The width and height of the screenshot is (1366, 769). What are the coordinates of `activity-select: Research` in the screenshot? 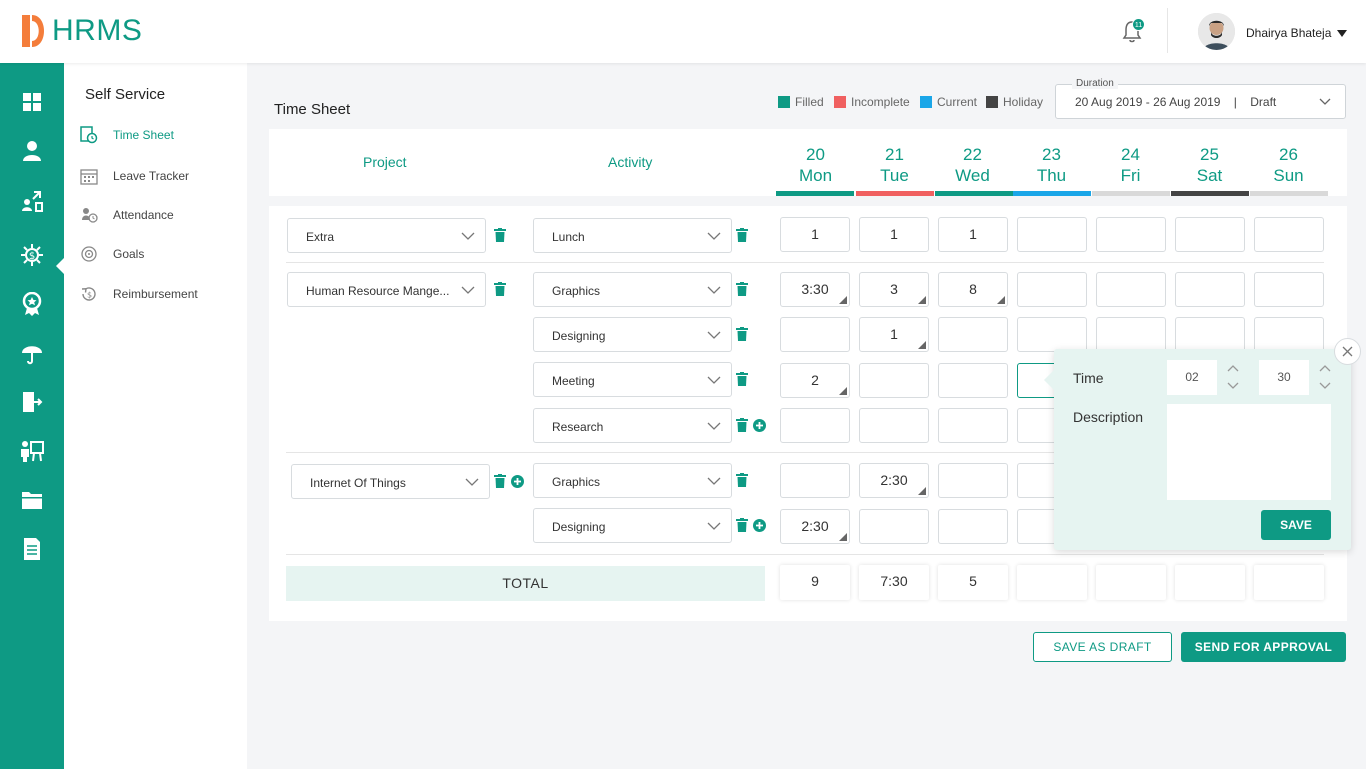 It's located at (632, 425).